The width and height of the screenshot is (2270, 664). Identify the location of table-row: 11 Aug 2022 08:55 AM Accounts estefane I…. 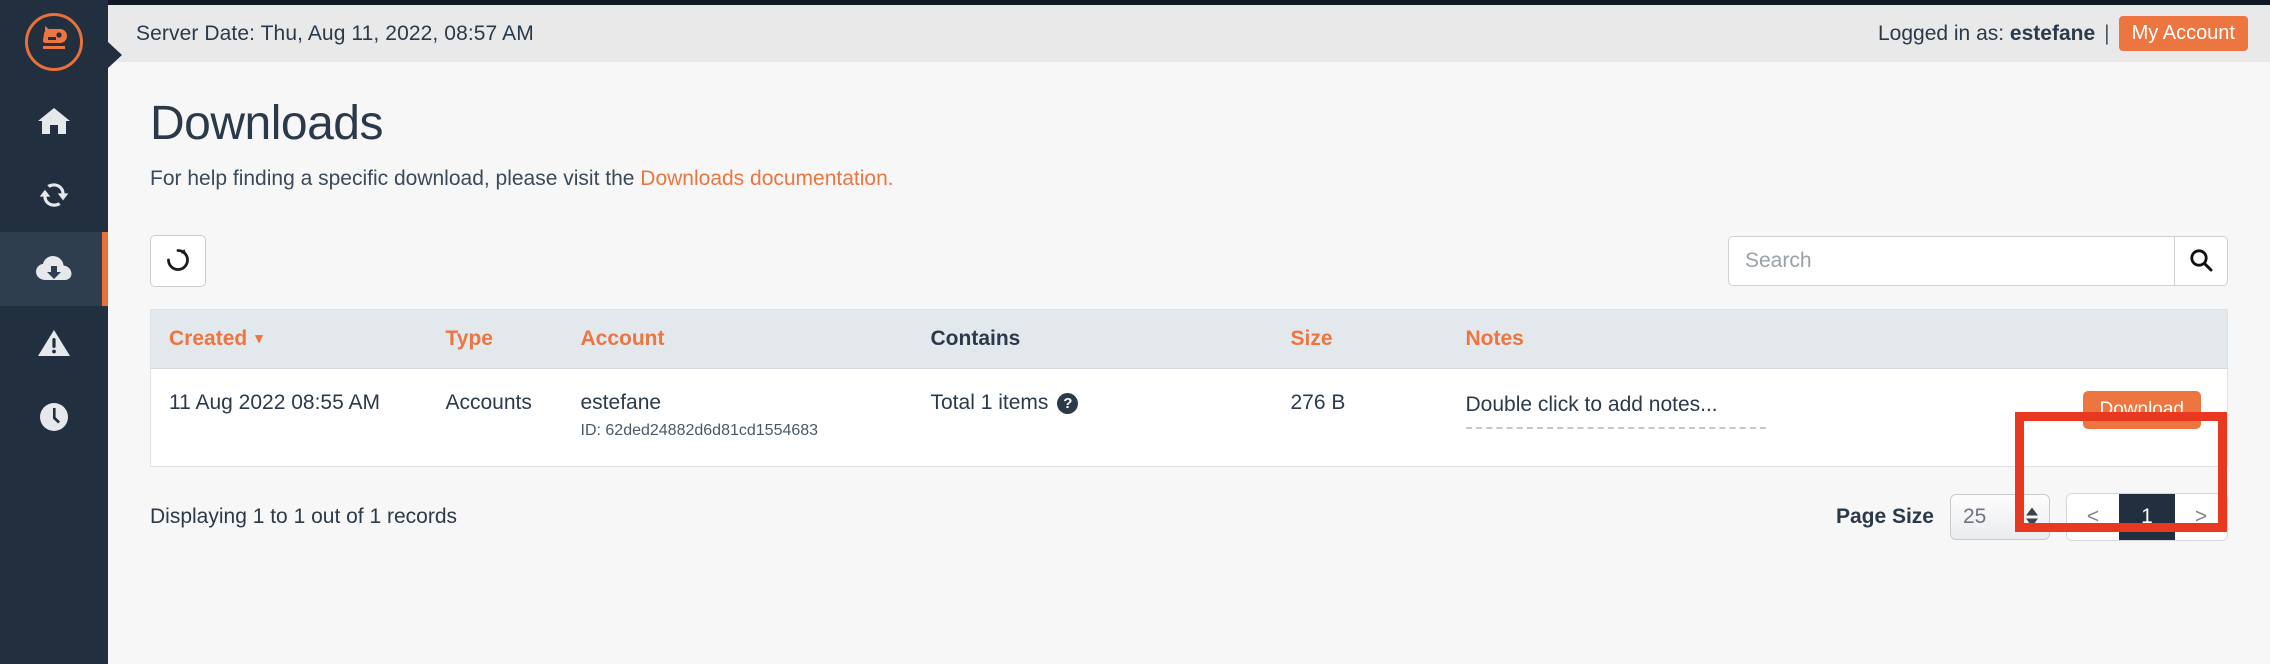
(1189, 417).